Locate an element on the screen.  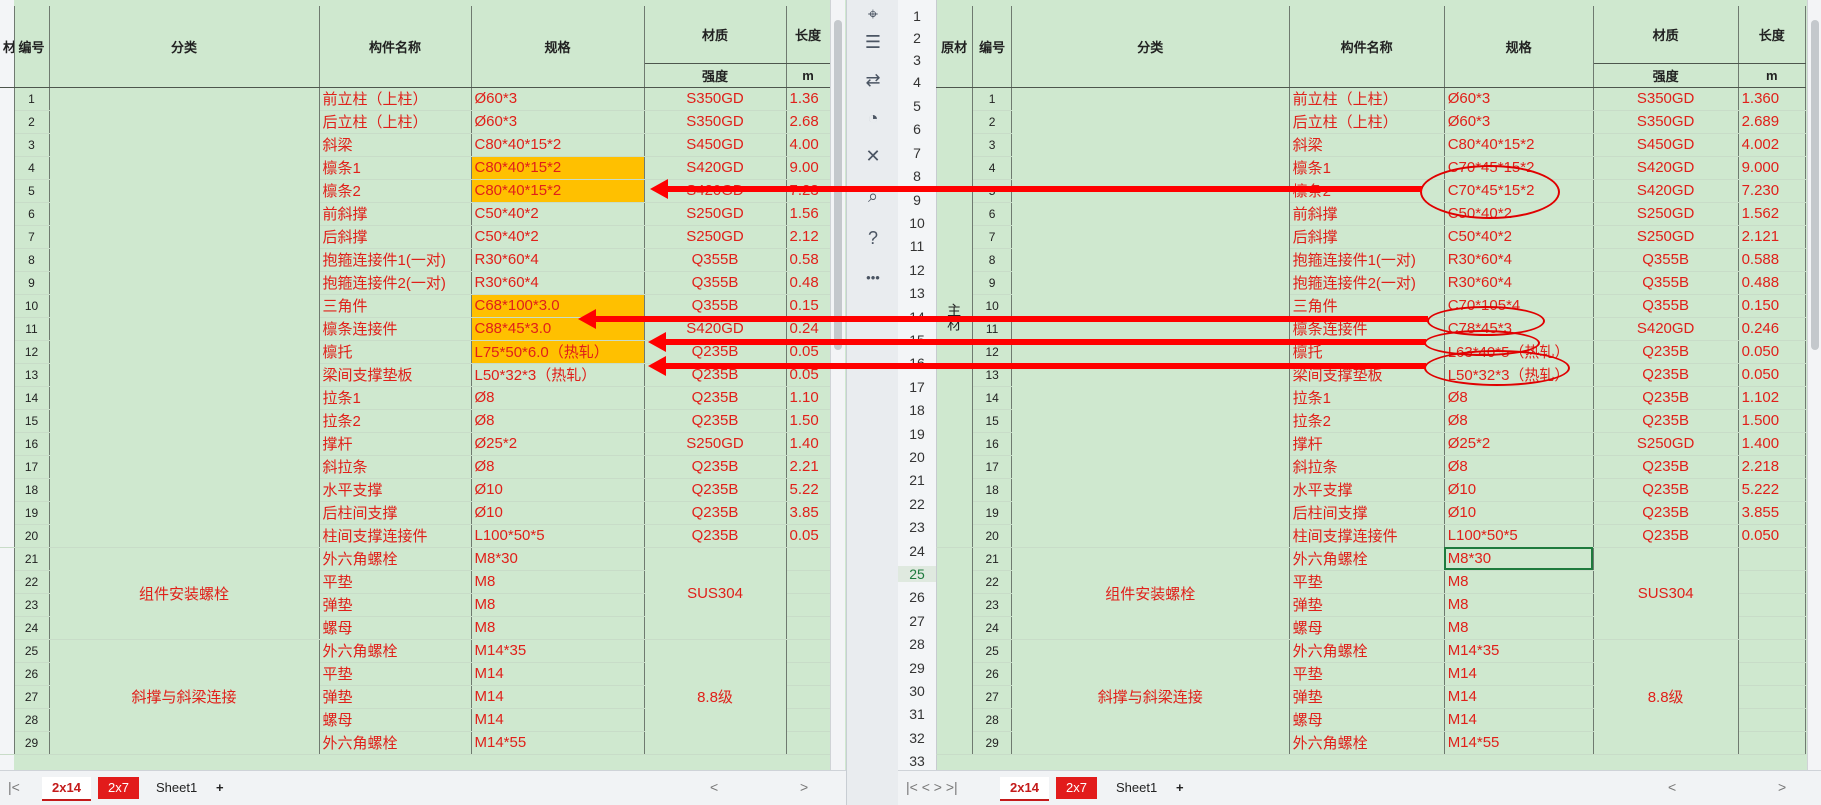
scroll-right-icon: > is located at coordinates (804, 787).